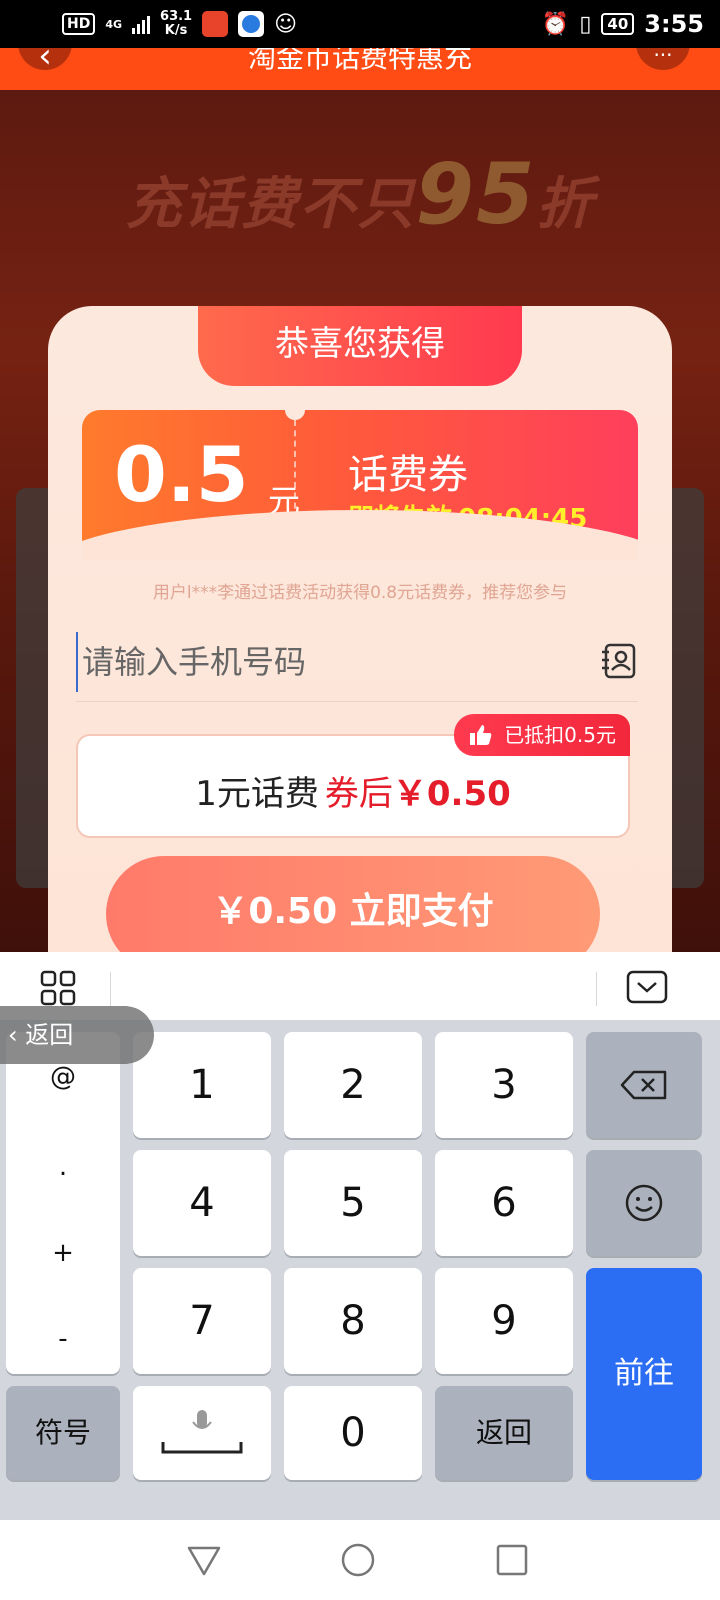 This screenshot has width=720, height=1600. Describe the element at coordinates (360, 346) in the screenshot. I see `popup-title: 恭喜您获得` at that location.